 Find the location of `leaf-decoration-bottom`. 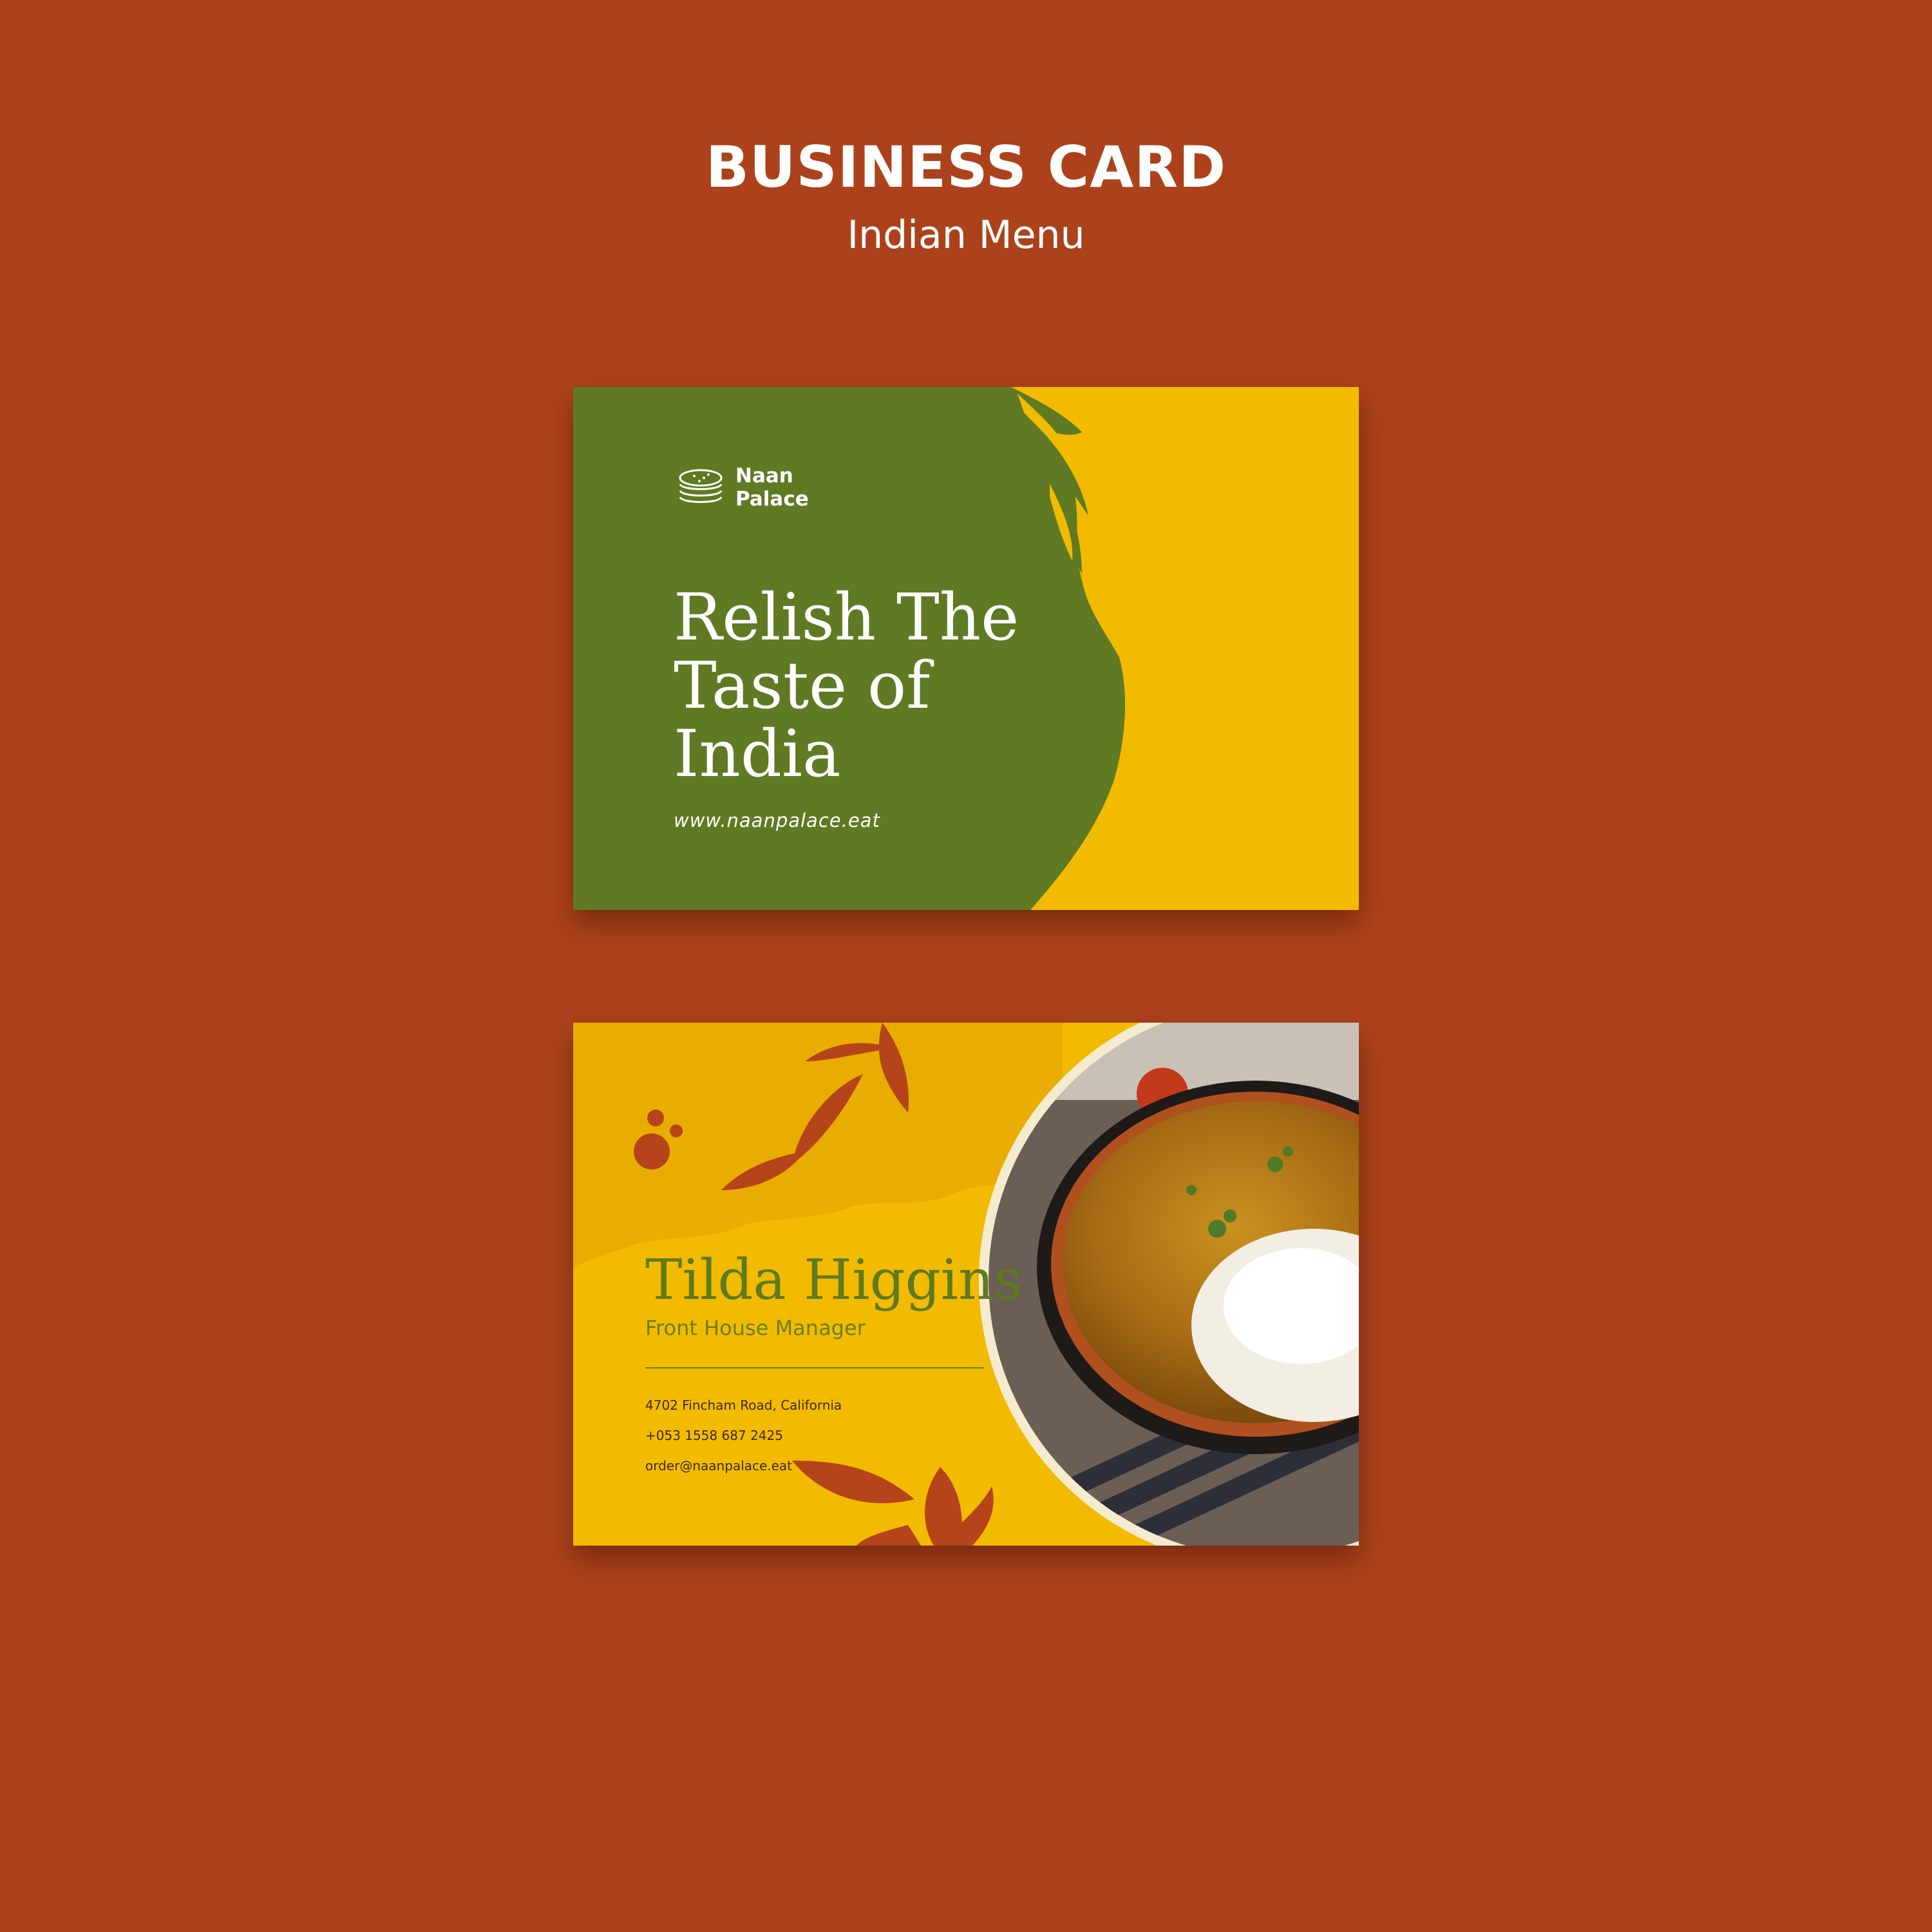

leaf-decoration-bottom is located at coordinates (893, 1504).